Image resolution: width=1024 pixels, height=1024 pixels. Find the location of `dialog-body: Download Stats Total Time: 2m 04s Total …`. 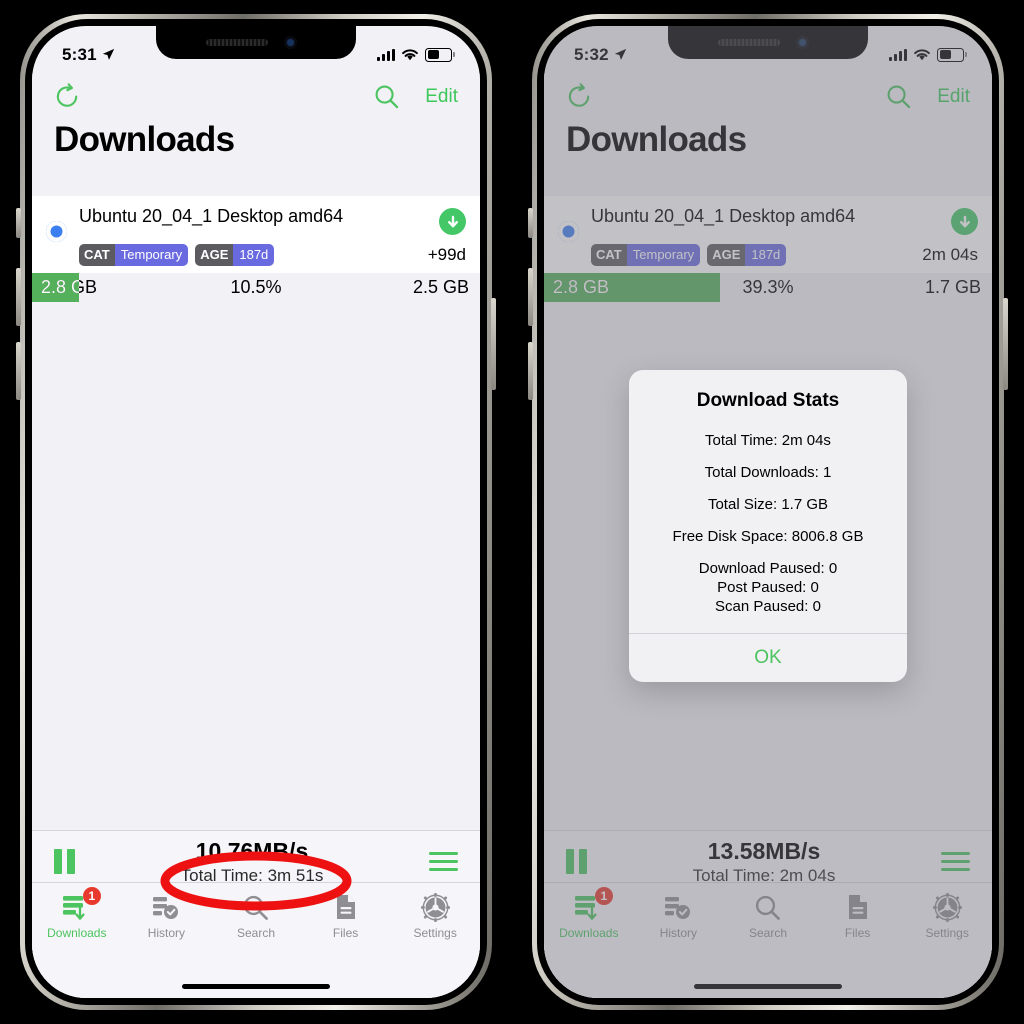

dialog-body: Download Stats Total Time: 2m 04s Total … is located at coordinates (768, 501).